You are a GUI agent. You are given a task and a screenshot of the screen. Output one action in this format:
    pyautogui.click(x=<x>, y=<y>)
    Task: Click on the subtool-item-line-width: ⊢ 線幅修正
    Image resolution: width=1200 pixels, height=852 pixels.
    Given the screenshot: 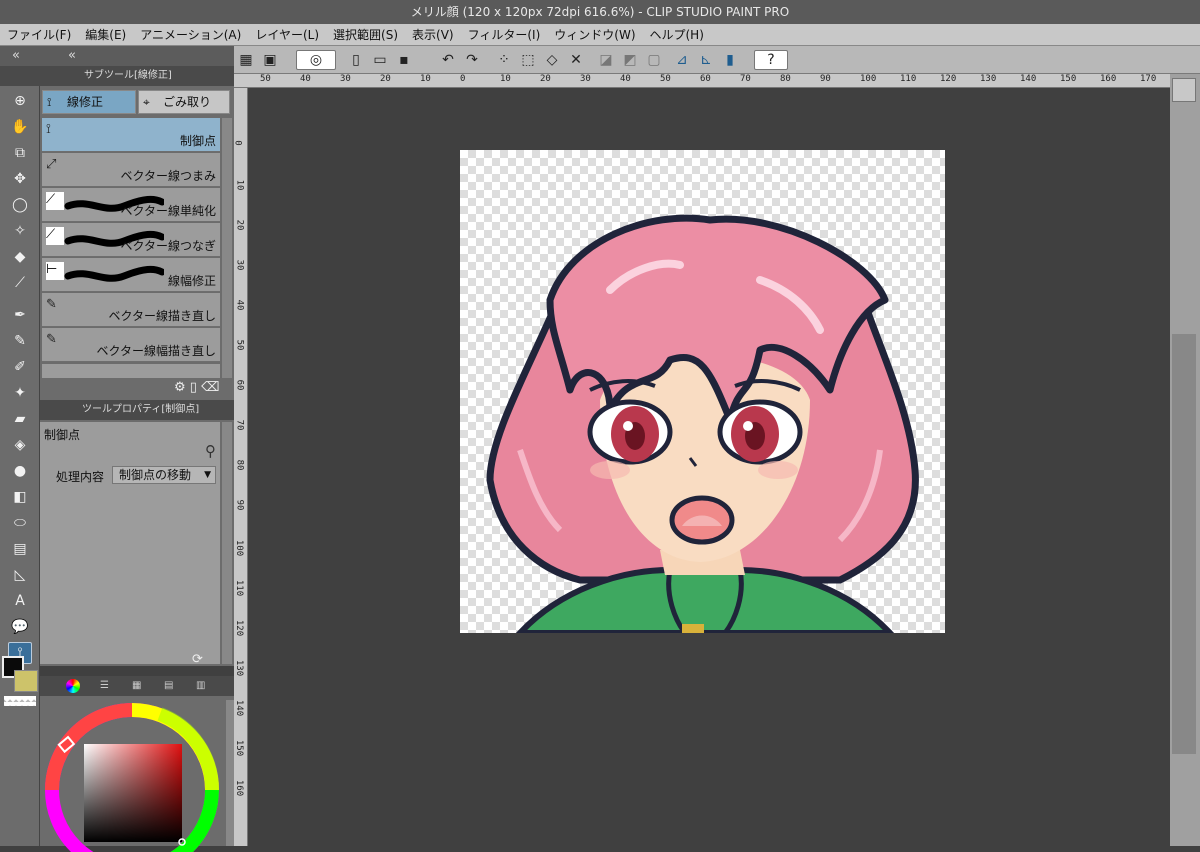 What is the action you would take?
    pyautogui.click(x=131, y=275)
    